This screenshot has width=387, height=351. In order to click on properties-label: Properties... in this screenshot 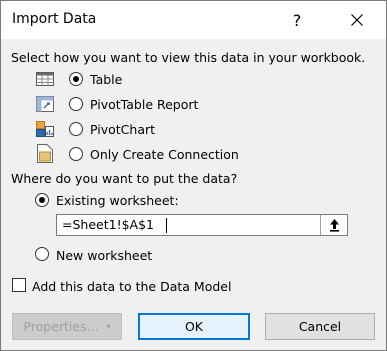, I will do `click(61, 326)`.